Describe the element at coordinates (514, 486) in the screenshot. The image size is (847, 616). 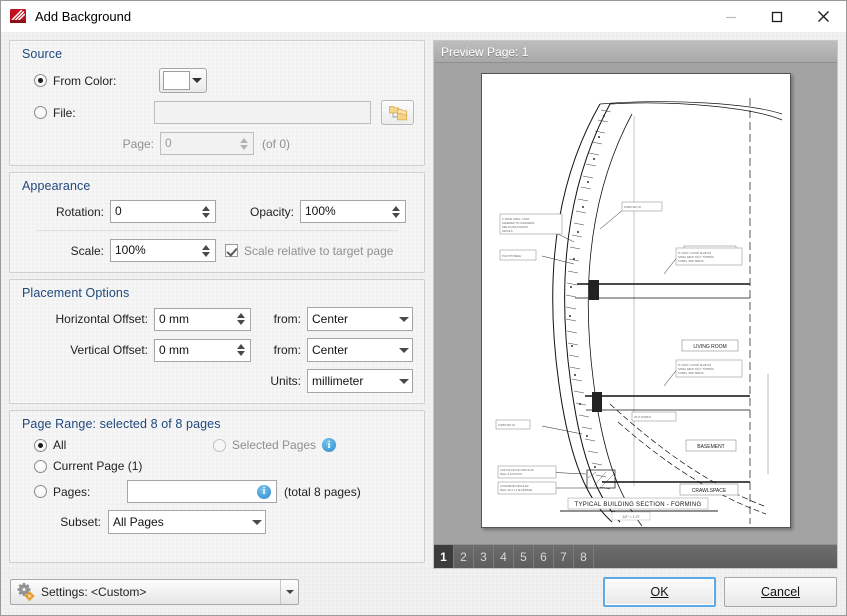
I see `svg-text: CONCRETE CIRCULAR` at that location.